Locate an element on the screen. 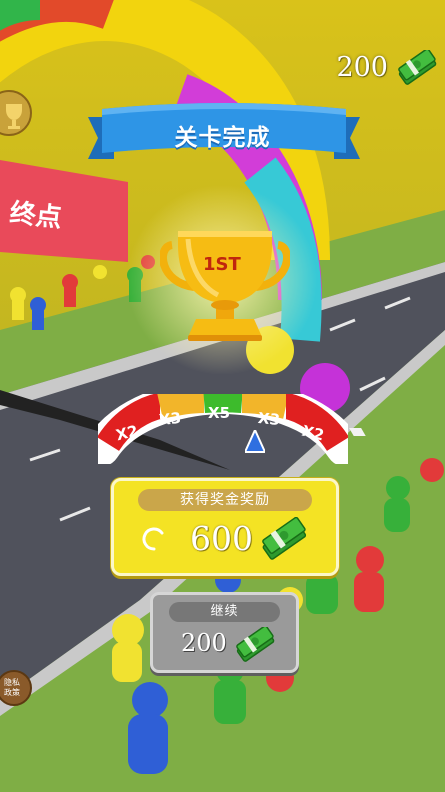  gauge-pointer-icon is located at coordinates (255, 441).